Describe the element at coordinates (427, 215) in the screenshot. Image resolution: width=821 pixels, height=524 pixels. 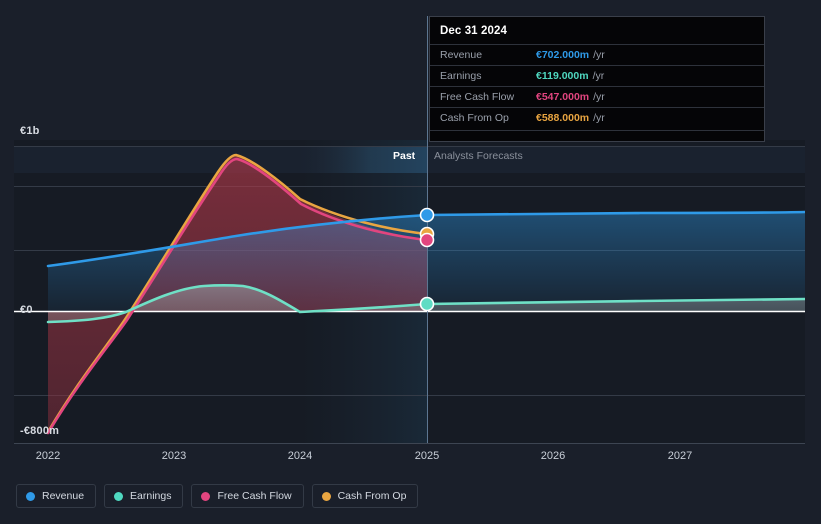
I see `marker-revenue` at that location.